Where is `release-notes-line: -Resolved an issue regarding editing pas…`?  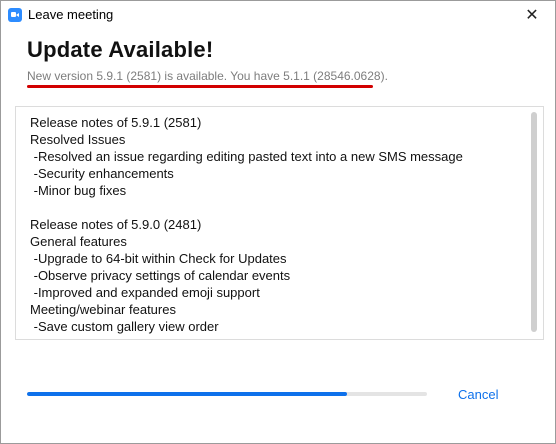 release-notes-line: -Resolved an issue regarding editing pas… is located at coordinates (246, 156).